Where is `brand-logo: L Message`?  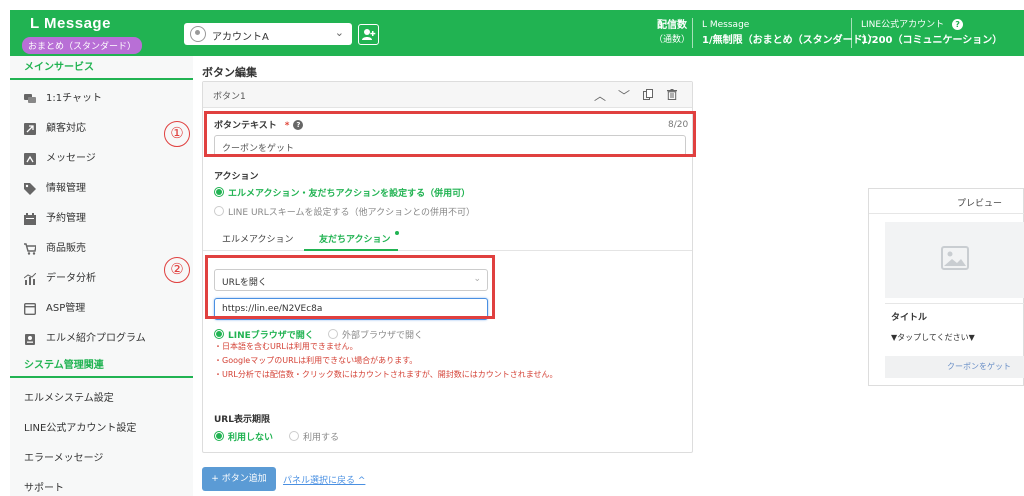
brand-logo: L Message is located at coordinates (70, 23).